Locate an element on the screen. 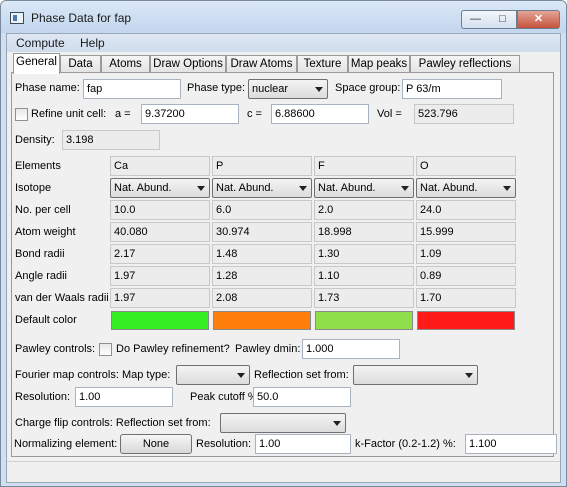 The width and height of the screenshot is (567, 487). phase-name-input: fap is located at coordinates (132, 89).